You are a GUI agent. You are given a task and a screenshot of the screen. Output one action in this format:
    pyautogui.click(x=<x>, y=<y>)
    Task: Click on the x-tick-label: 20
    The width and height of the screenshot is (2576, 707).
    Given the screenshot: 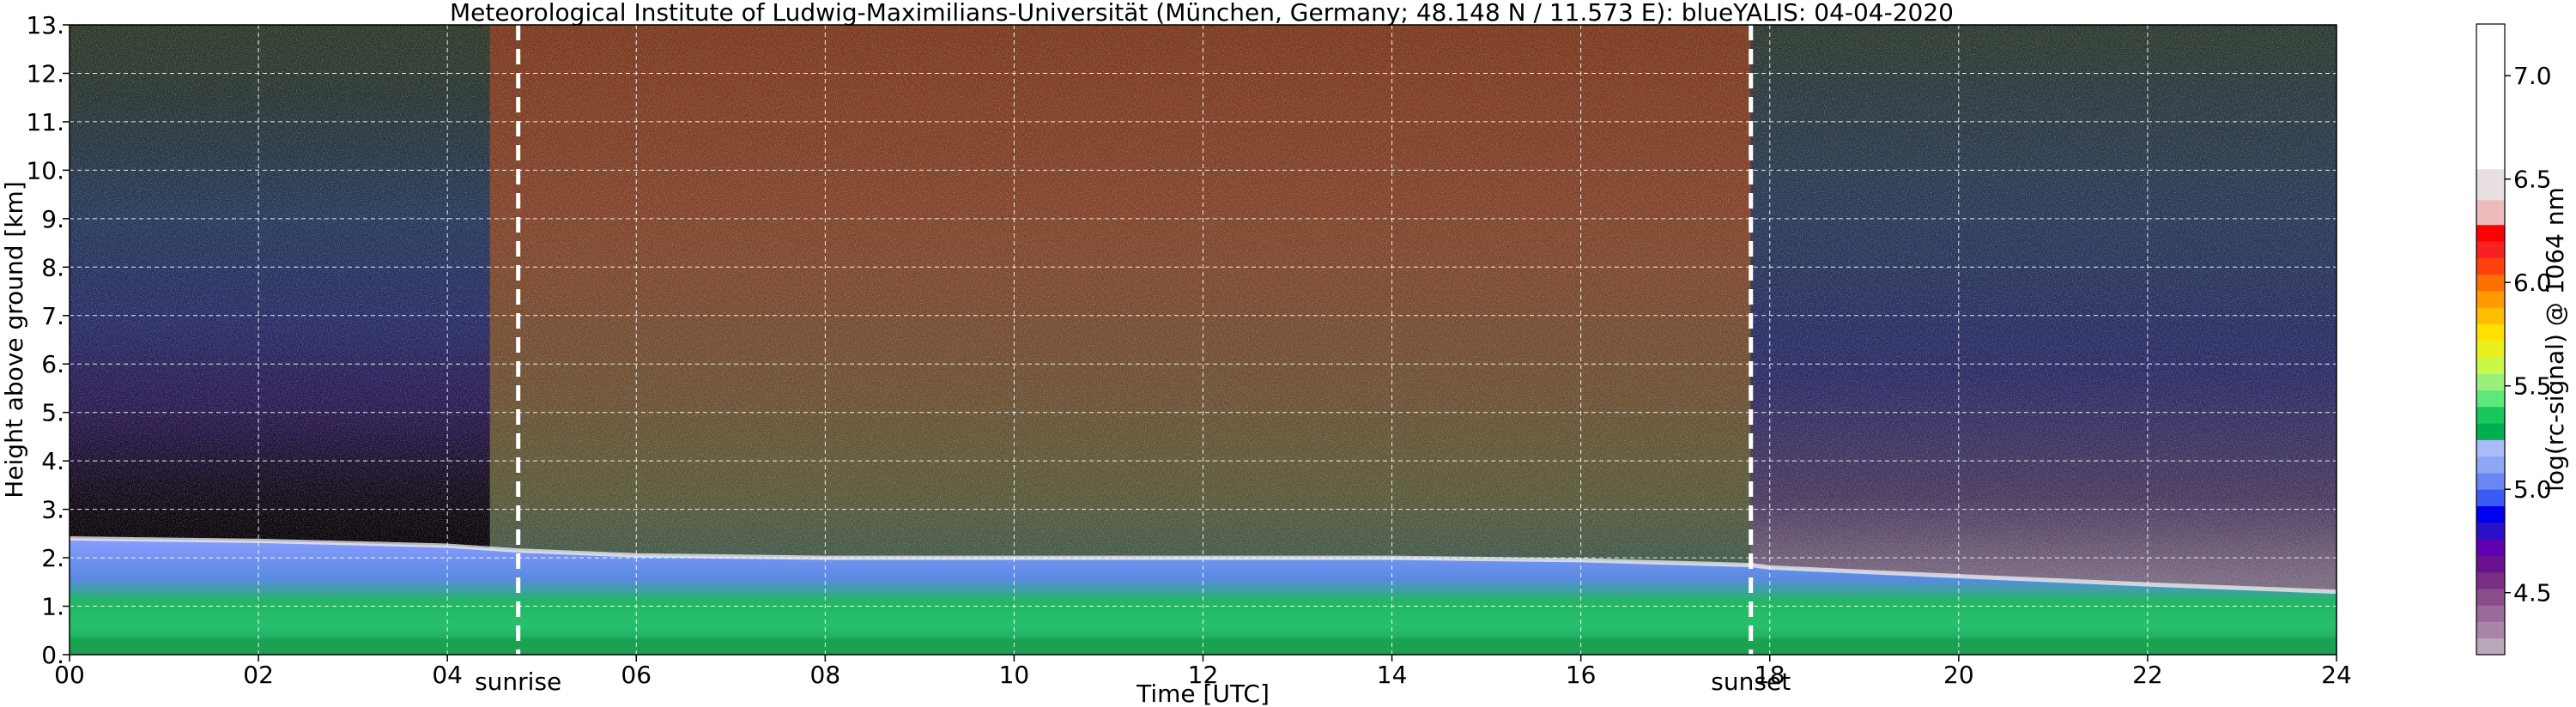 What is the action you would take?
    pyautogui.click(x=1958, y=675)
    